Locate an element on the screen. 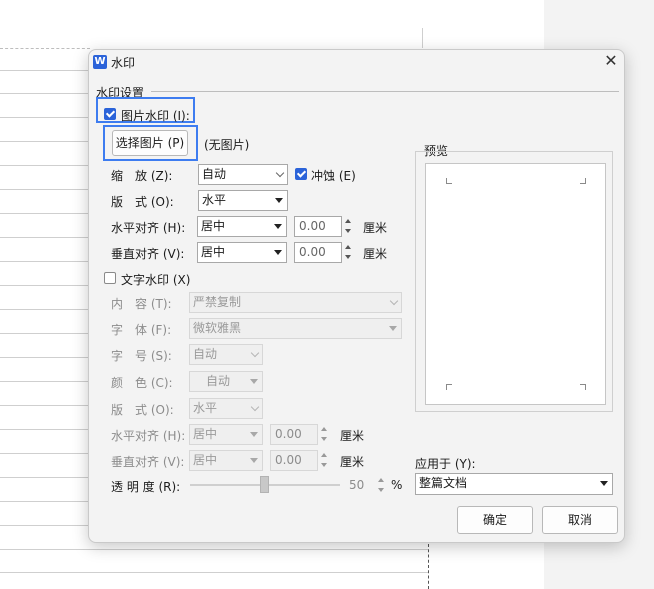 The height and width of the screenshot is (589, 654). picture-halign-select: 居中 is located at coordinates (242, 226).